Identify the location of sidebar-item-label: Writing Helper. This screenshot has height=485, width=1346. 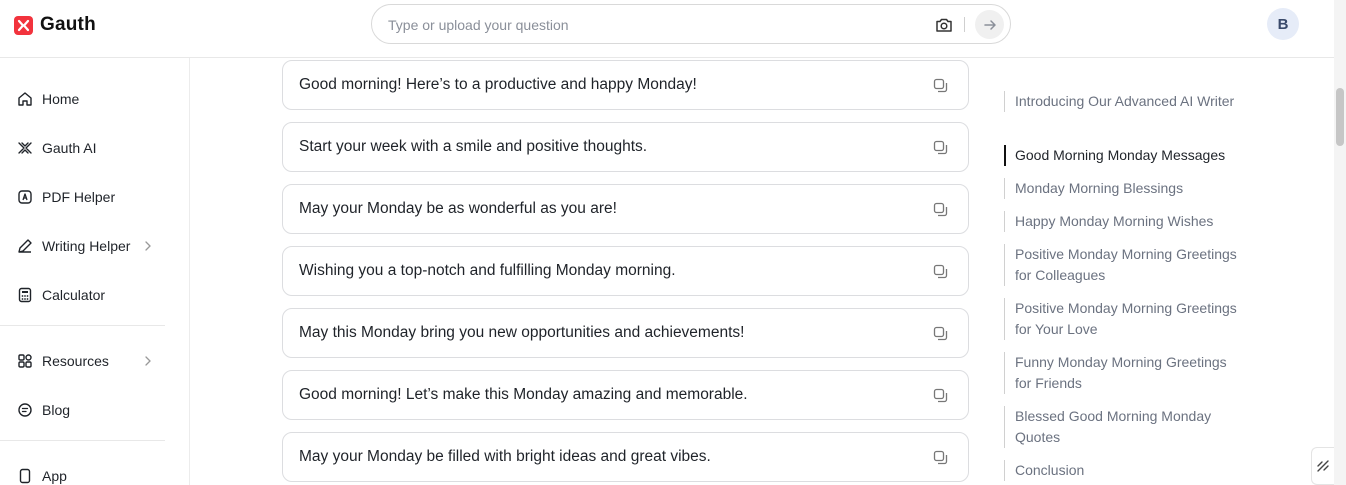
(86, 246).